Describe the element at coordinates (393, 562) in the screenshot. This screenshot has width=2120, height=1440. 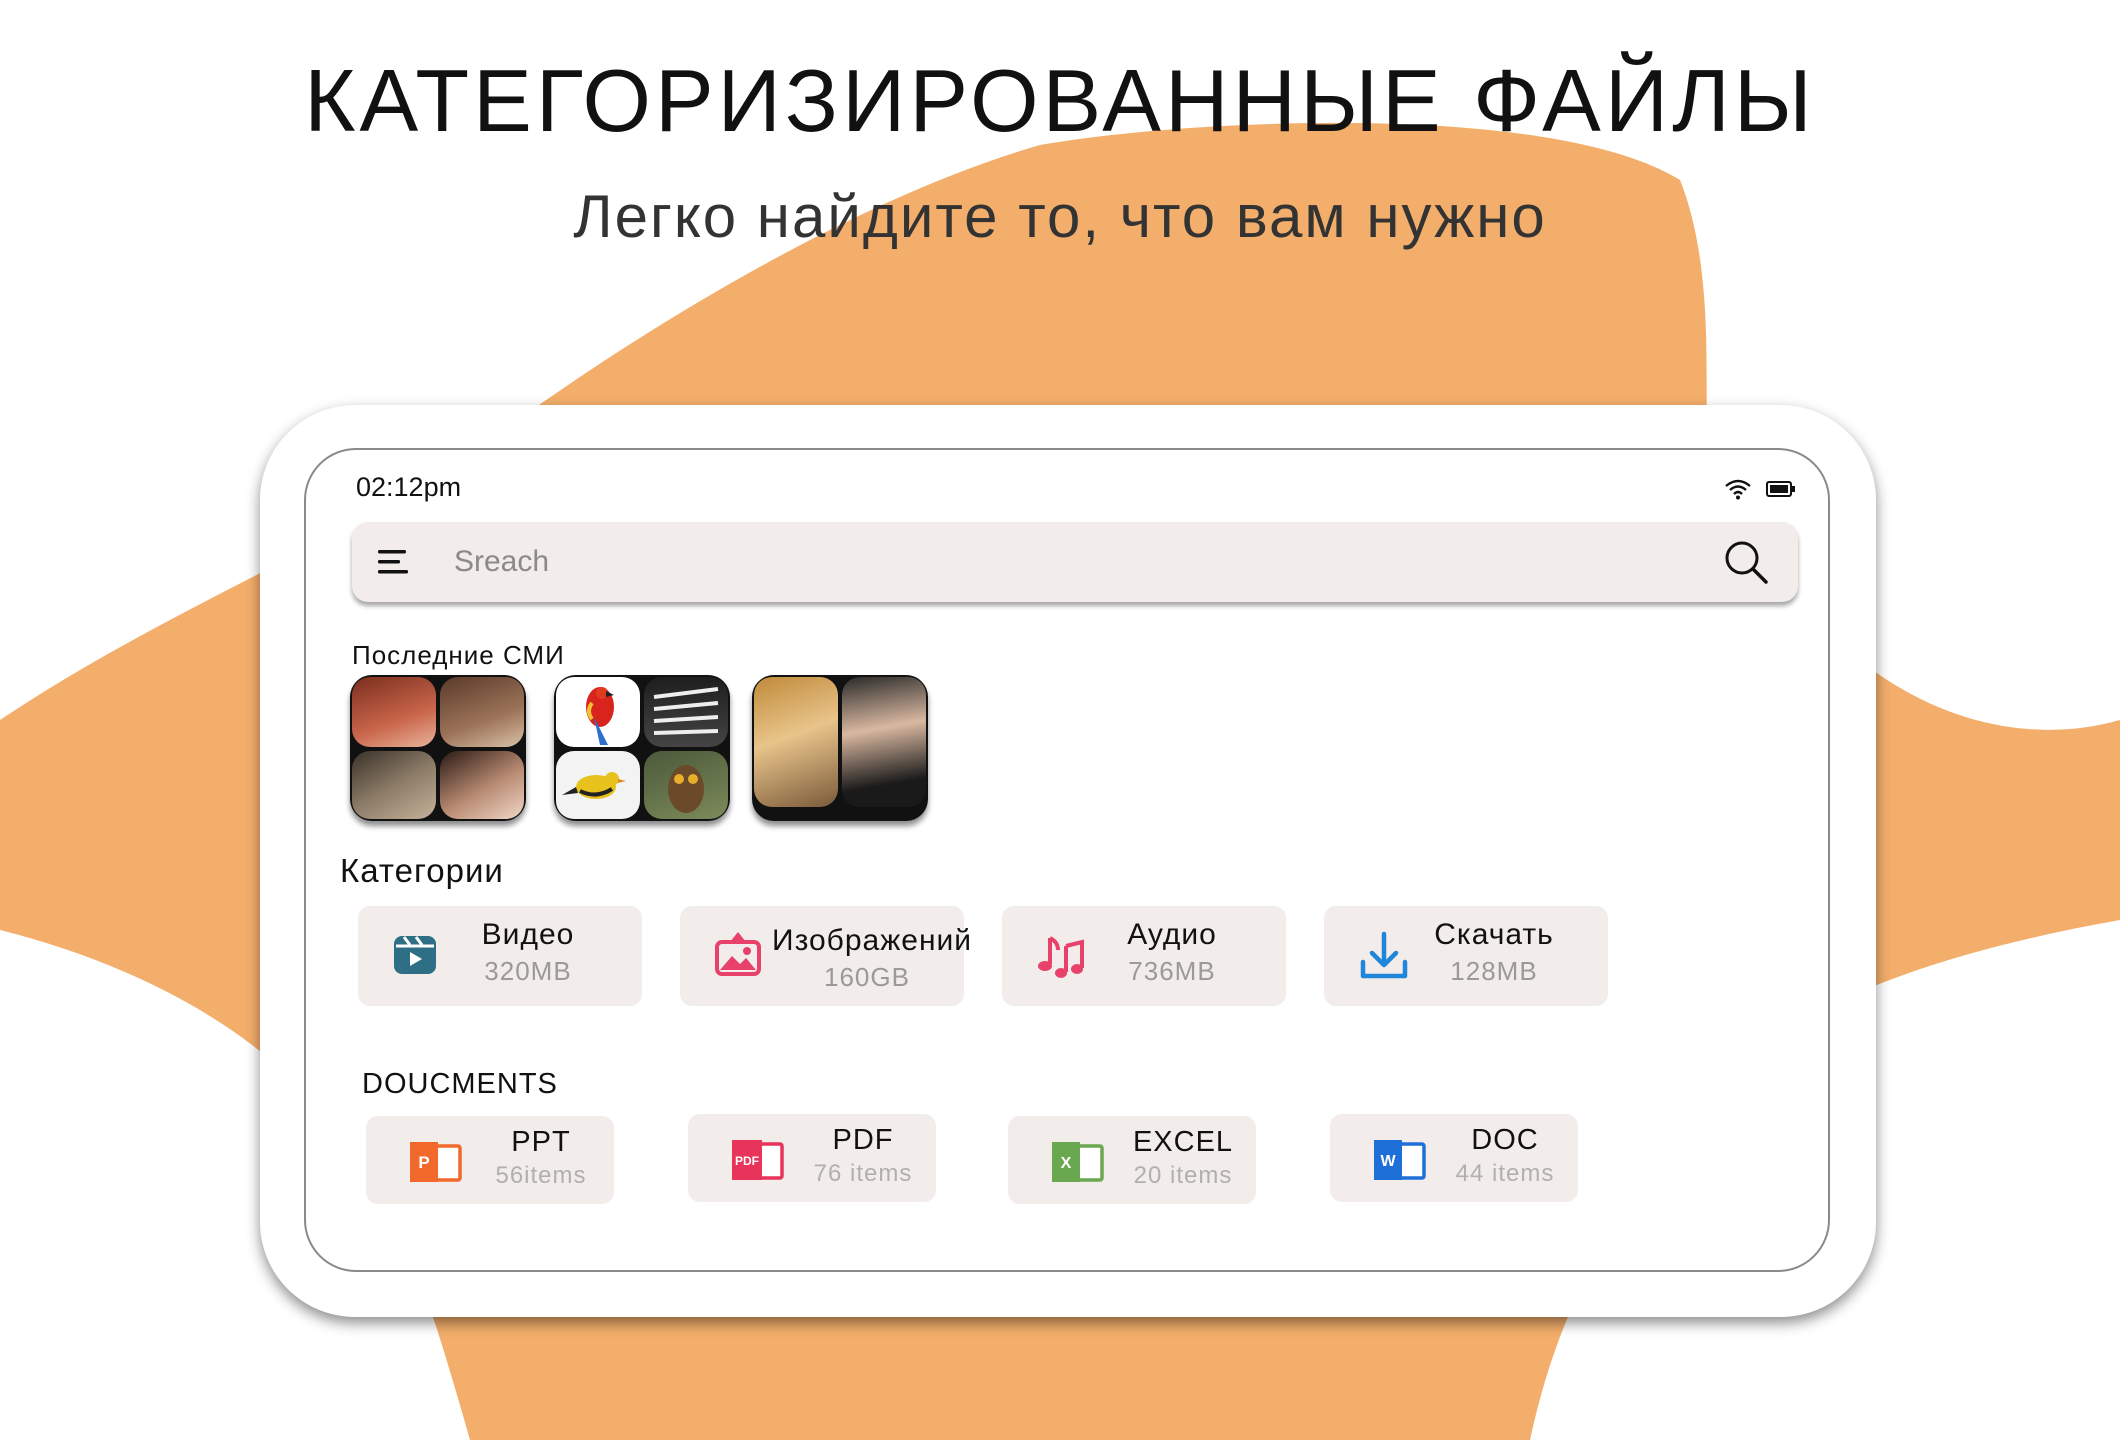
I see `menu-icon` at that location.